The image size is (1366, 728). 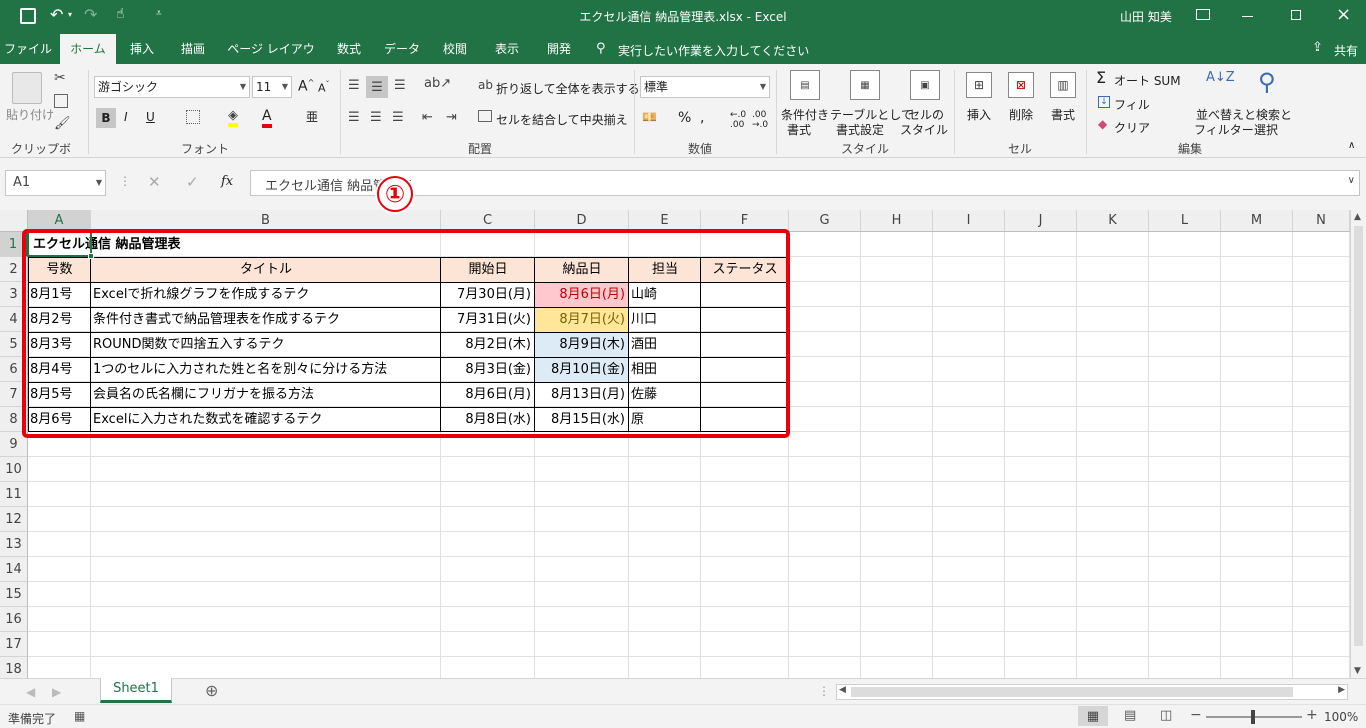 I want to click on autosum-icon: Σ, so click(x=1101, y=77).